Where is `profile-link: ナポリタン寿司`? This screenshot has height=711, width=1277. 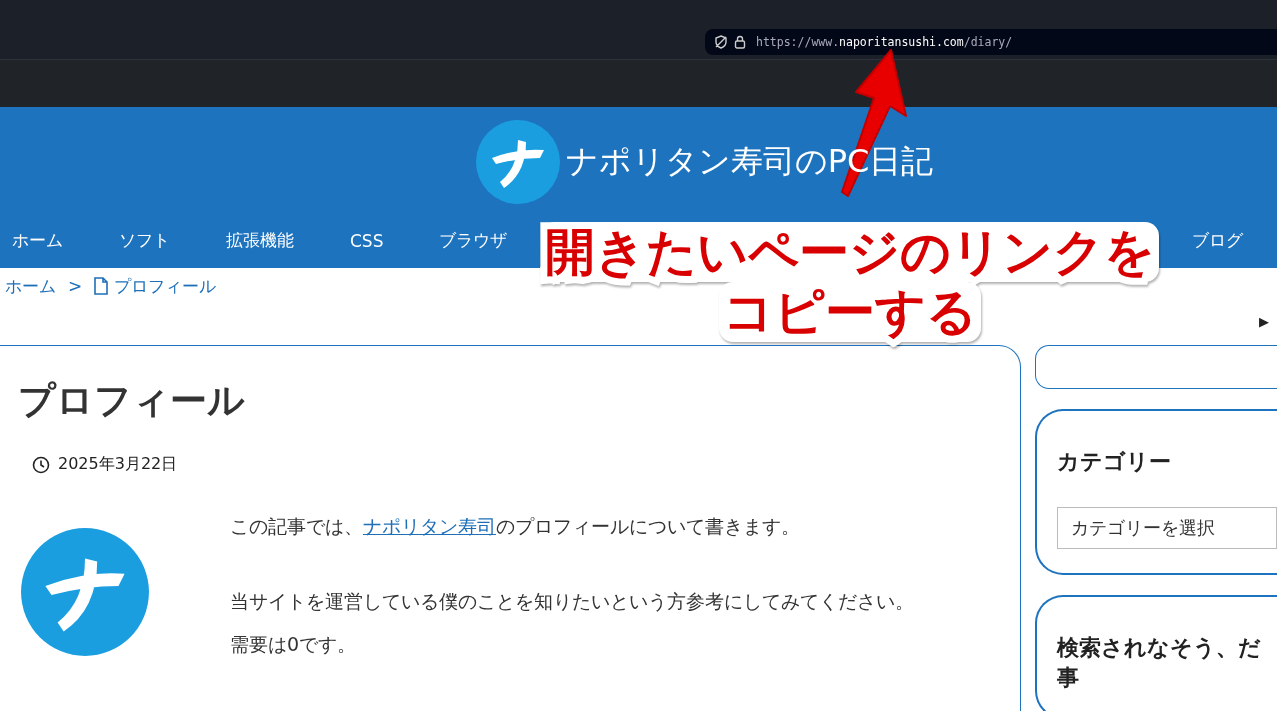
profile-link: ナポリタン寿司 is located at coordinates (429, 526).